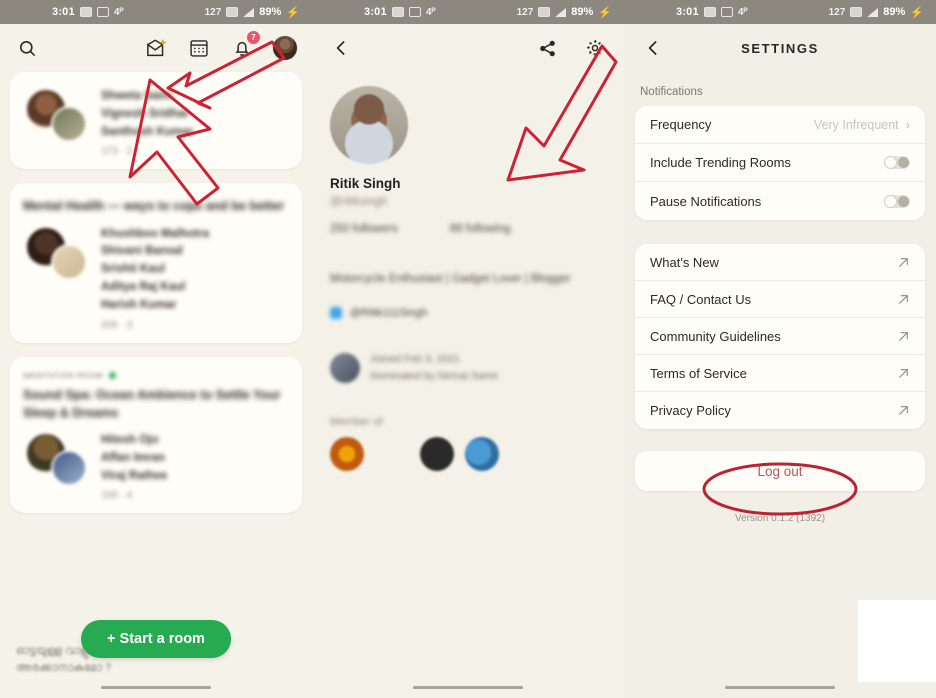 The image size is (936, 698). I want to click on settings-row-include-trending-rooms: Include Trending Rooms, so click(780, 163).